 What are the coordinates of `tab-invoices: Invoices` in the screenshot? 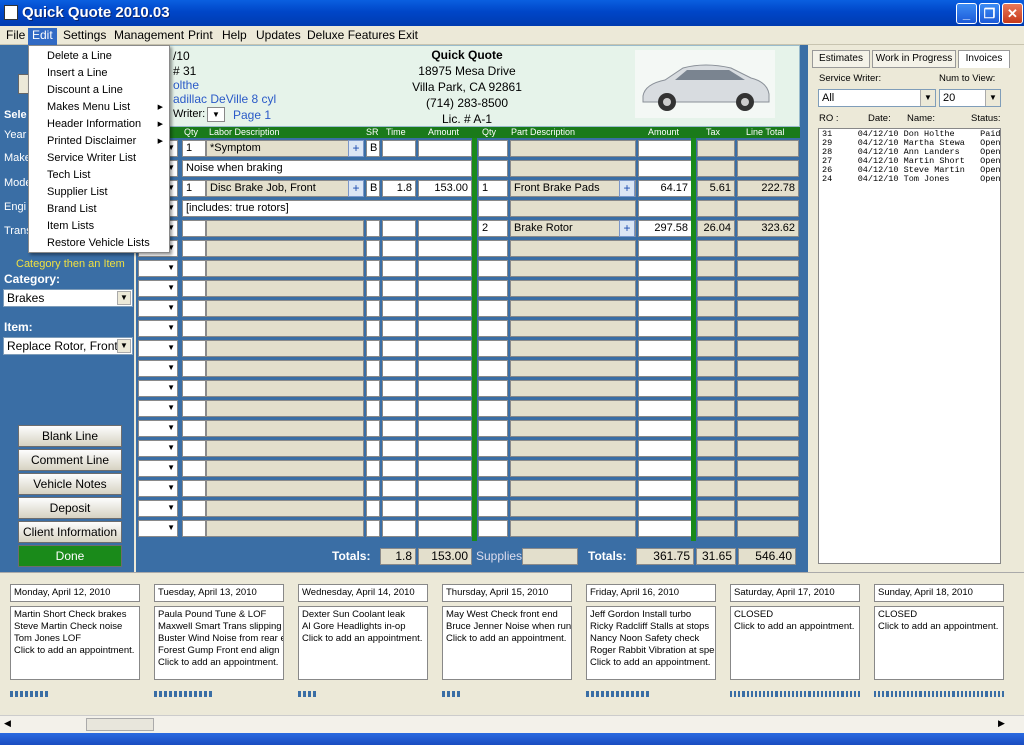 It's located at (984, 59).